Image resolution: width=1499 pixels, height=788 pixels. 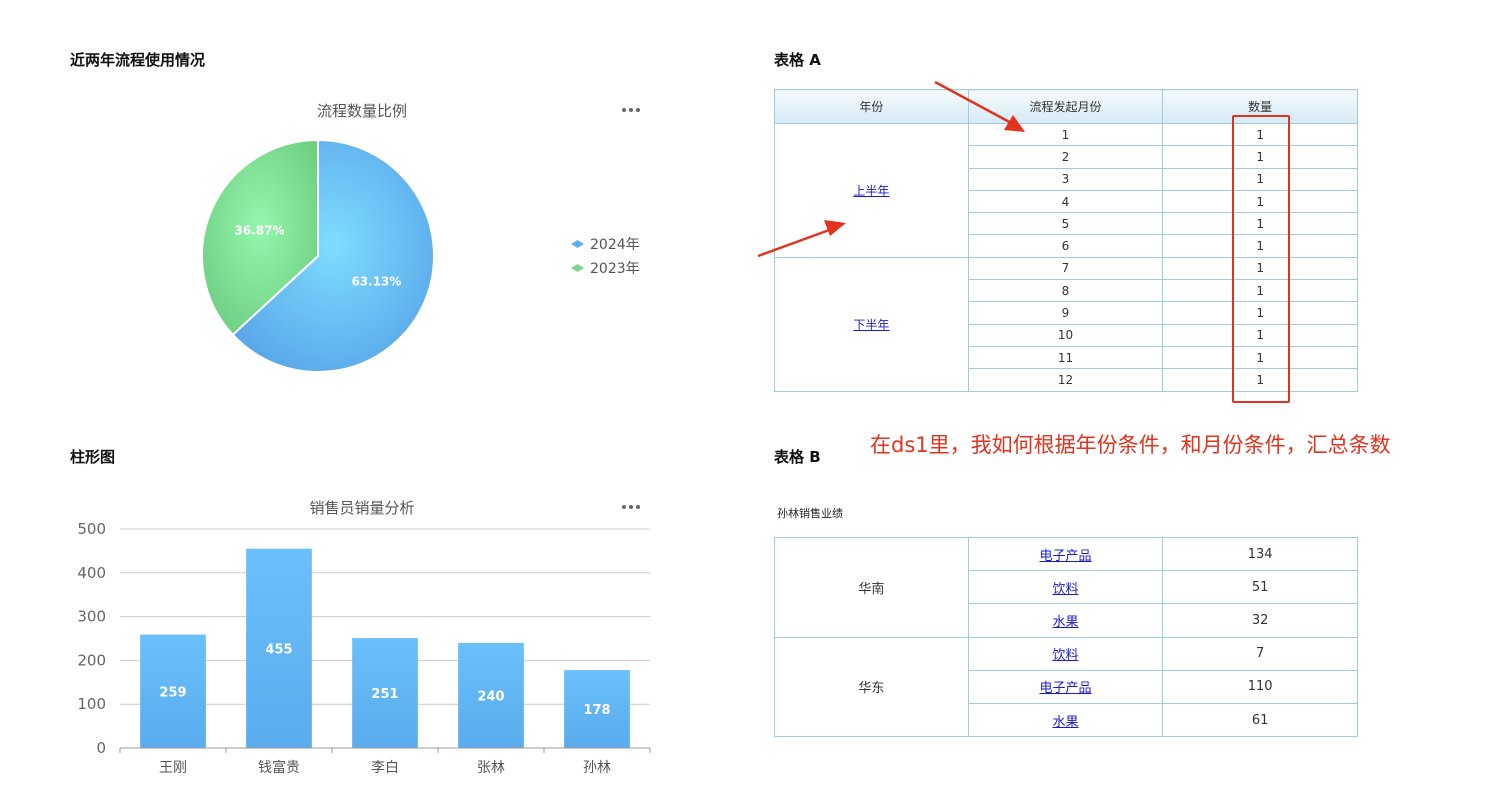 I want to click on sales-cell: 7, so click(x=1260, y=653).